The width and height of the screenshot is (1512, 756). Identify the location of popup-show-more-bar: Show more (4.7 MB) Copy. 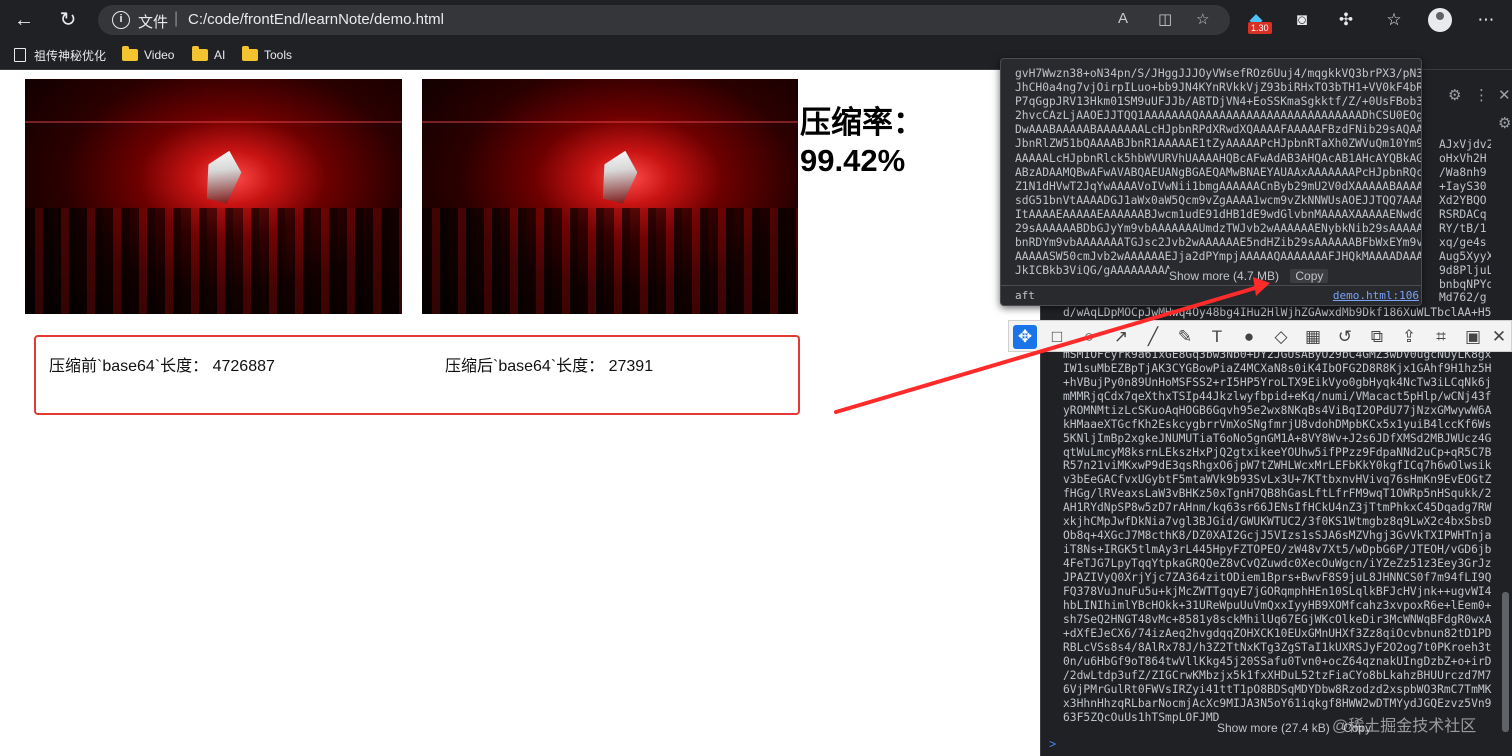
(1248, 277).